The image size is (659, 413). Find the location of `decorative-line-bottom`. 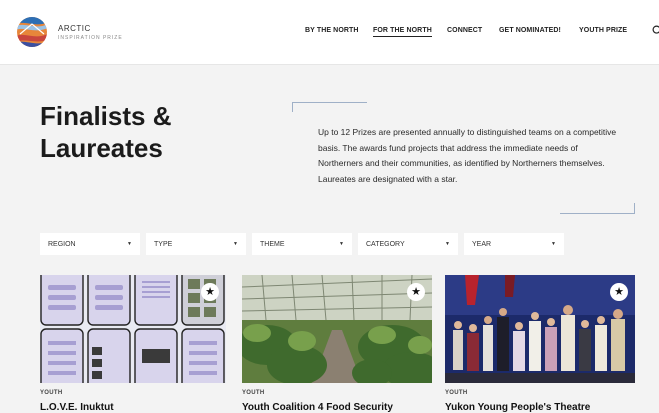

decorative-line-bottom is located at coordinates (597, 213).